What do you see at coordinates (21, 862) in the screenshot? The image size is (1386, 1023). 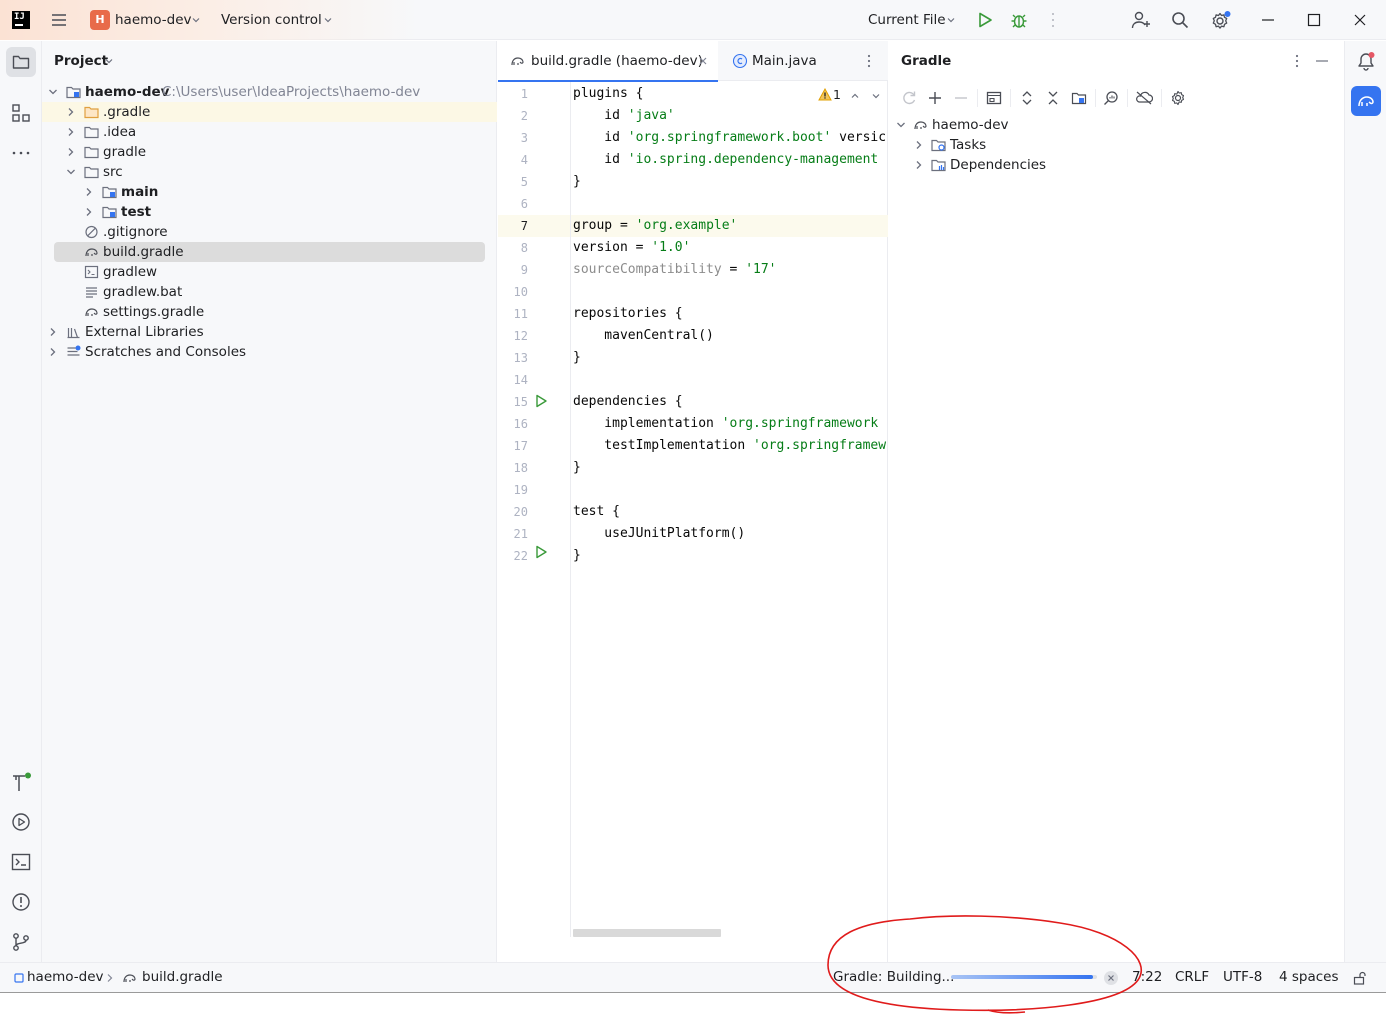 I see `terminal-icon` at bounding box center [21, 862].